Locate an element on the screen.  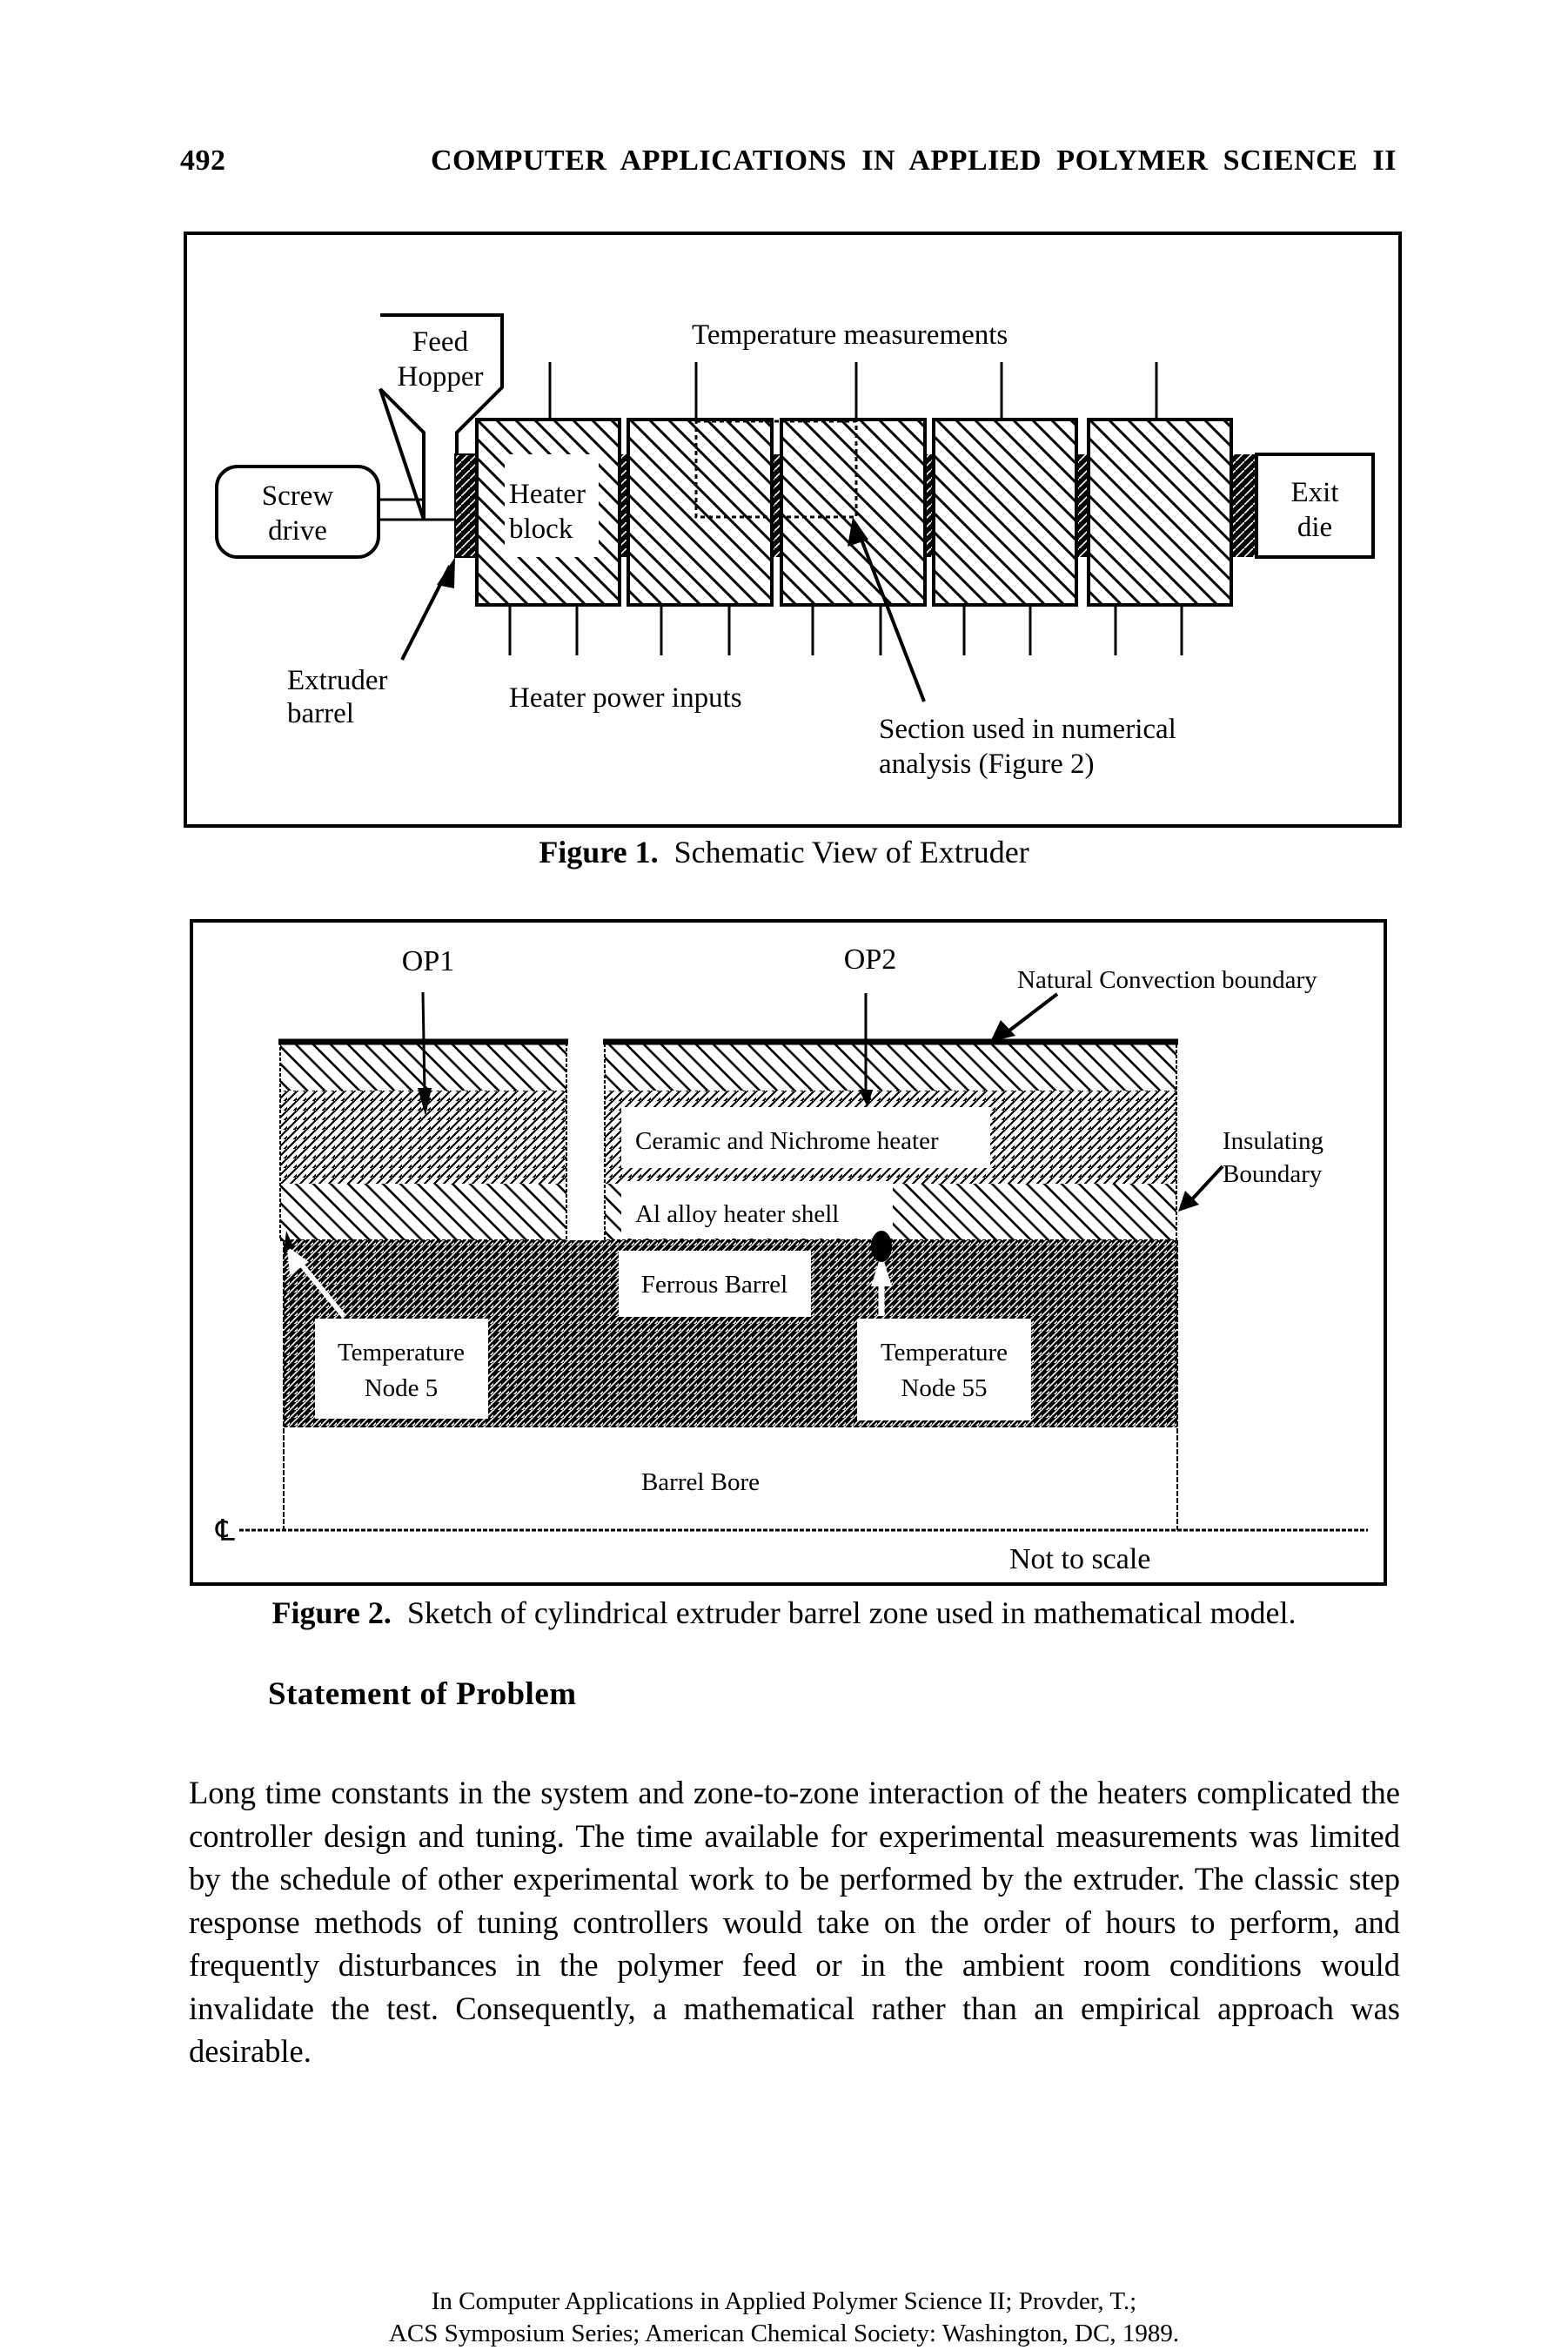
extruder-barrel-label-1: Extruder is located at coordinates (337, 681).